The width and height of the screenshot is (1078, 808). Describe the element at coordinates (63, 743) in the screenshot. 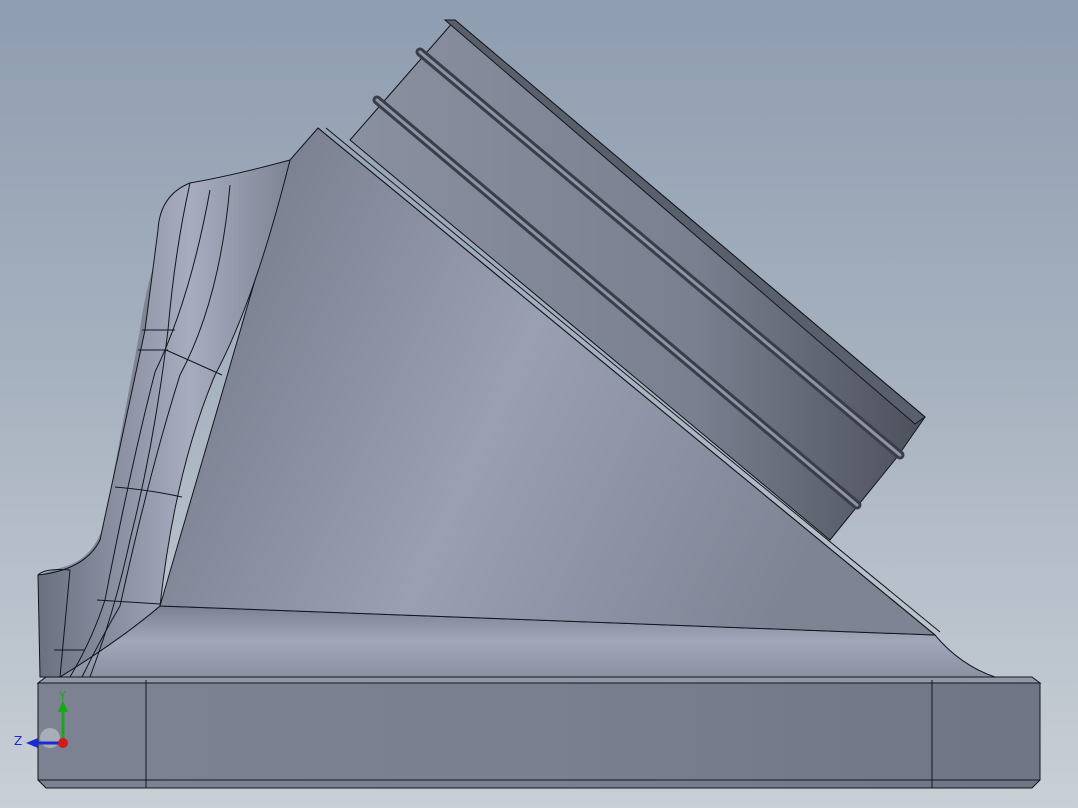

I see `origin-point` at that location.